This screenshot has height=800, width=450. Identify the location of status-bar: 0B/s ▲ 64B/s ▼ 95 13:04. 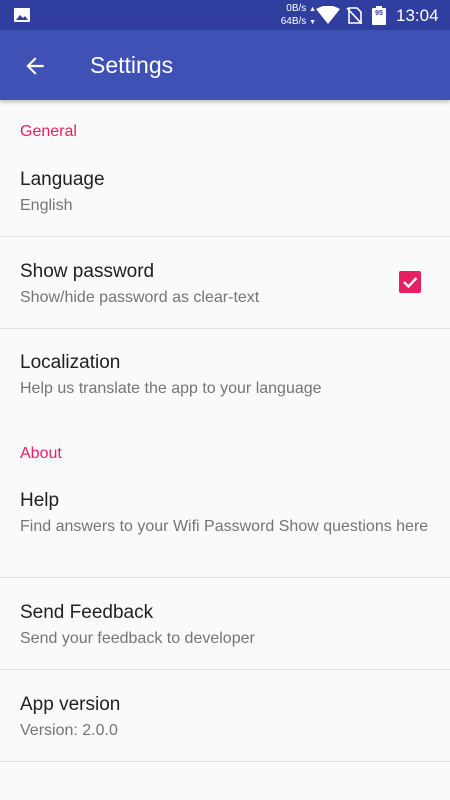
(225, 15).